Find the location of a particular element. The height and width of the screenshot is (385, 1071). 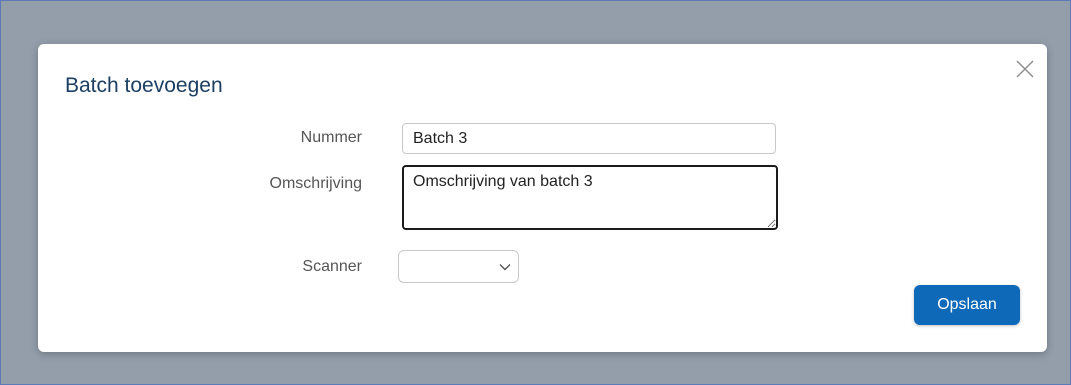

omschrijving-label: Omschrijving is located at coordinates (315, 183).